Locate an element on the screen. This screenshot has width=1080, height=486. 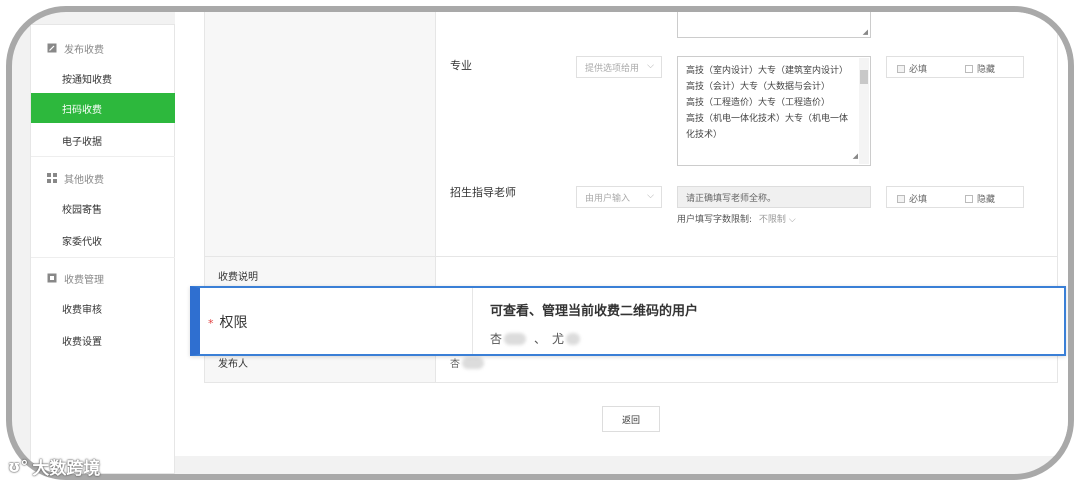
row-divider is located at coordinates (631, 256).